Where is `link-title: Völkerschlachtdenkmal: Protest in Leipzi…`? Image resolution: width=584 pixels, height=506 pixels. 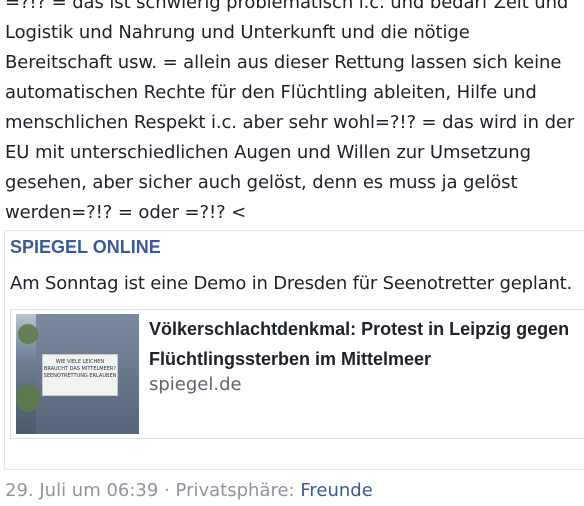
link-title: Völkerschlachtdenkmal: Protest in Leipzi… is located at coordinates (366, 344).